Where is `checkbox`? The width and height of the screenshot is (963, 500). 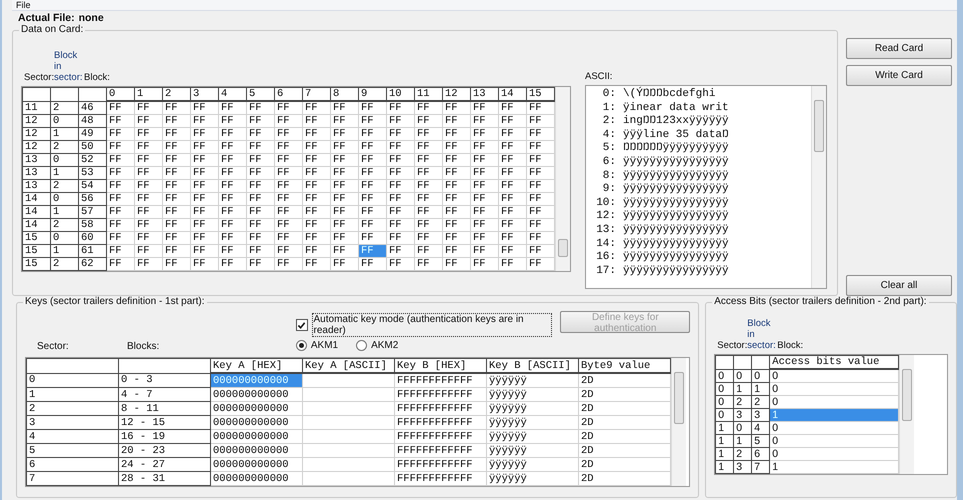 checkbox is located at coordinates (302, 325).